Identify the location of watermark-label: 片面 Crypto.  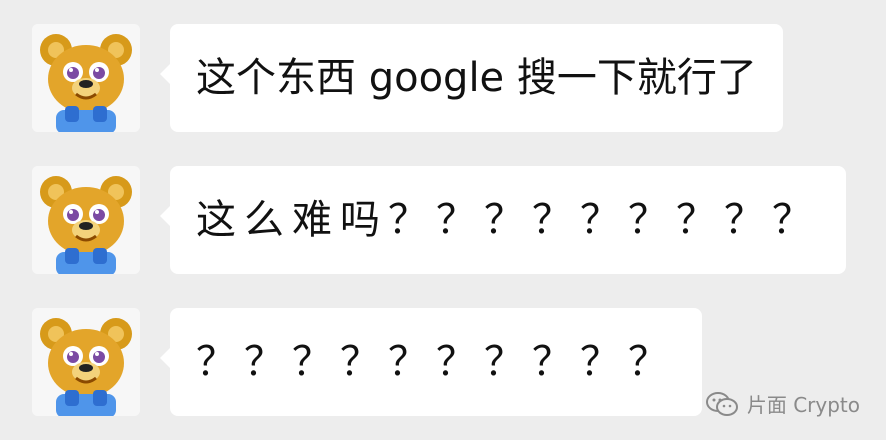
(803, 405).